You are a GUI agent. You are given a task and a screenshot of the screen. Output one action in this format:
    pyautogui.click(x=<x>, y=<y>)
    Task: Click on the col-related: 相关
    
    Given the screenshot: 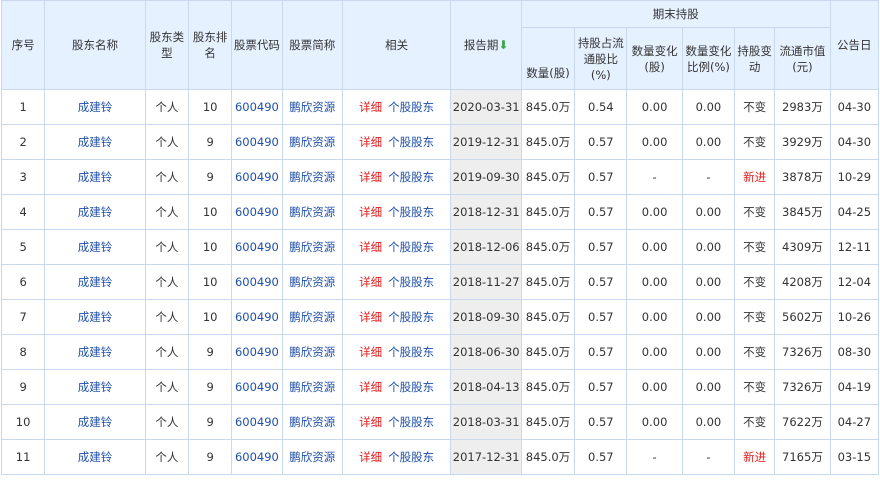 What is the action you would take?
    pyautogui.click(x=396, y=45)
    